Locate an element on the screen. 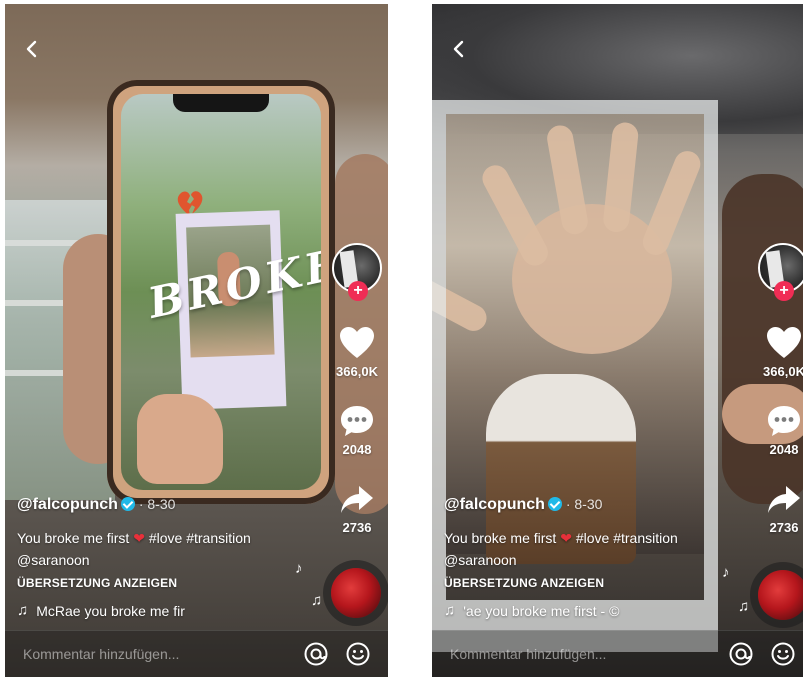  phone-screen: BROKE is located at coordinates (221, 292).